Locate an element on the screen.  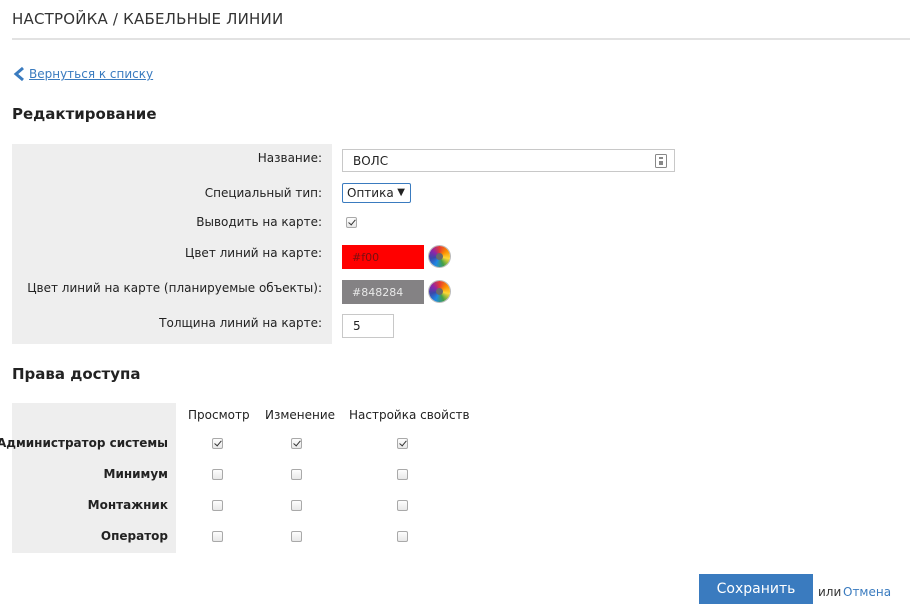
role-label: Администратор системы is located at coordinates (84, 443).